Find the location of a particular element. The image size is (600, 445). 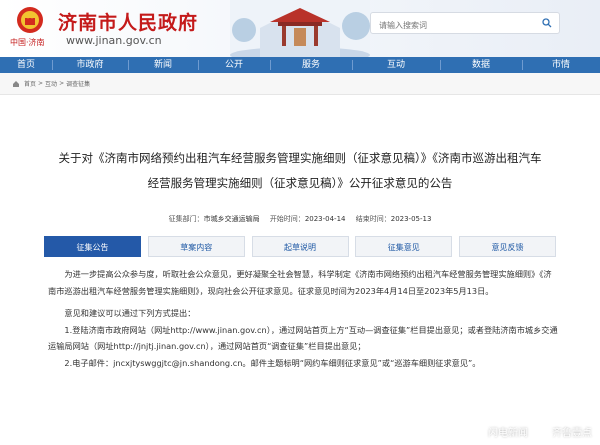

site-header: 济南市人民政府 中国·济南 www.jinan.gov.cn is located at coordinates (300, 28).